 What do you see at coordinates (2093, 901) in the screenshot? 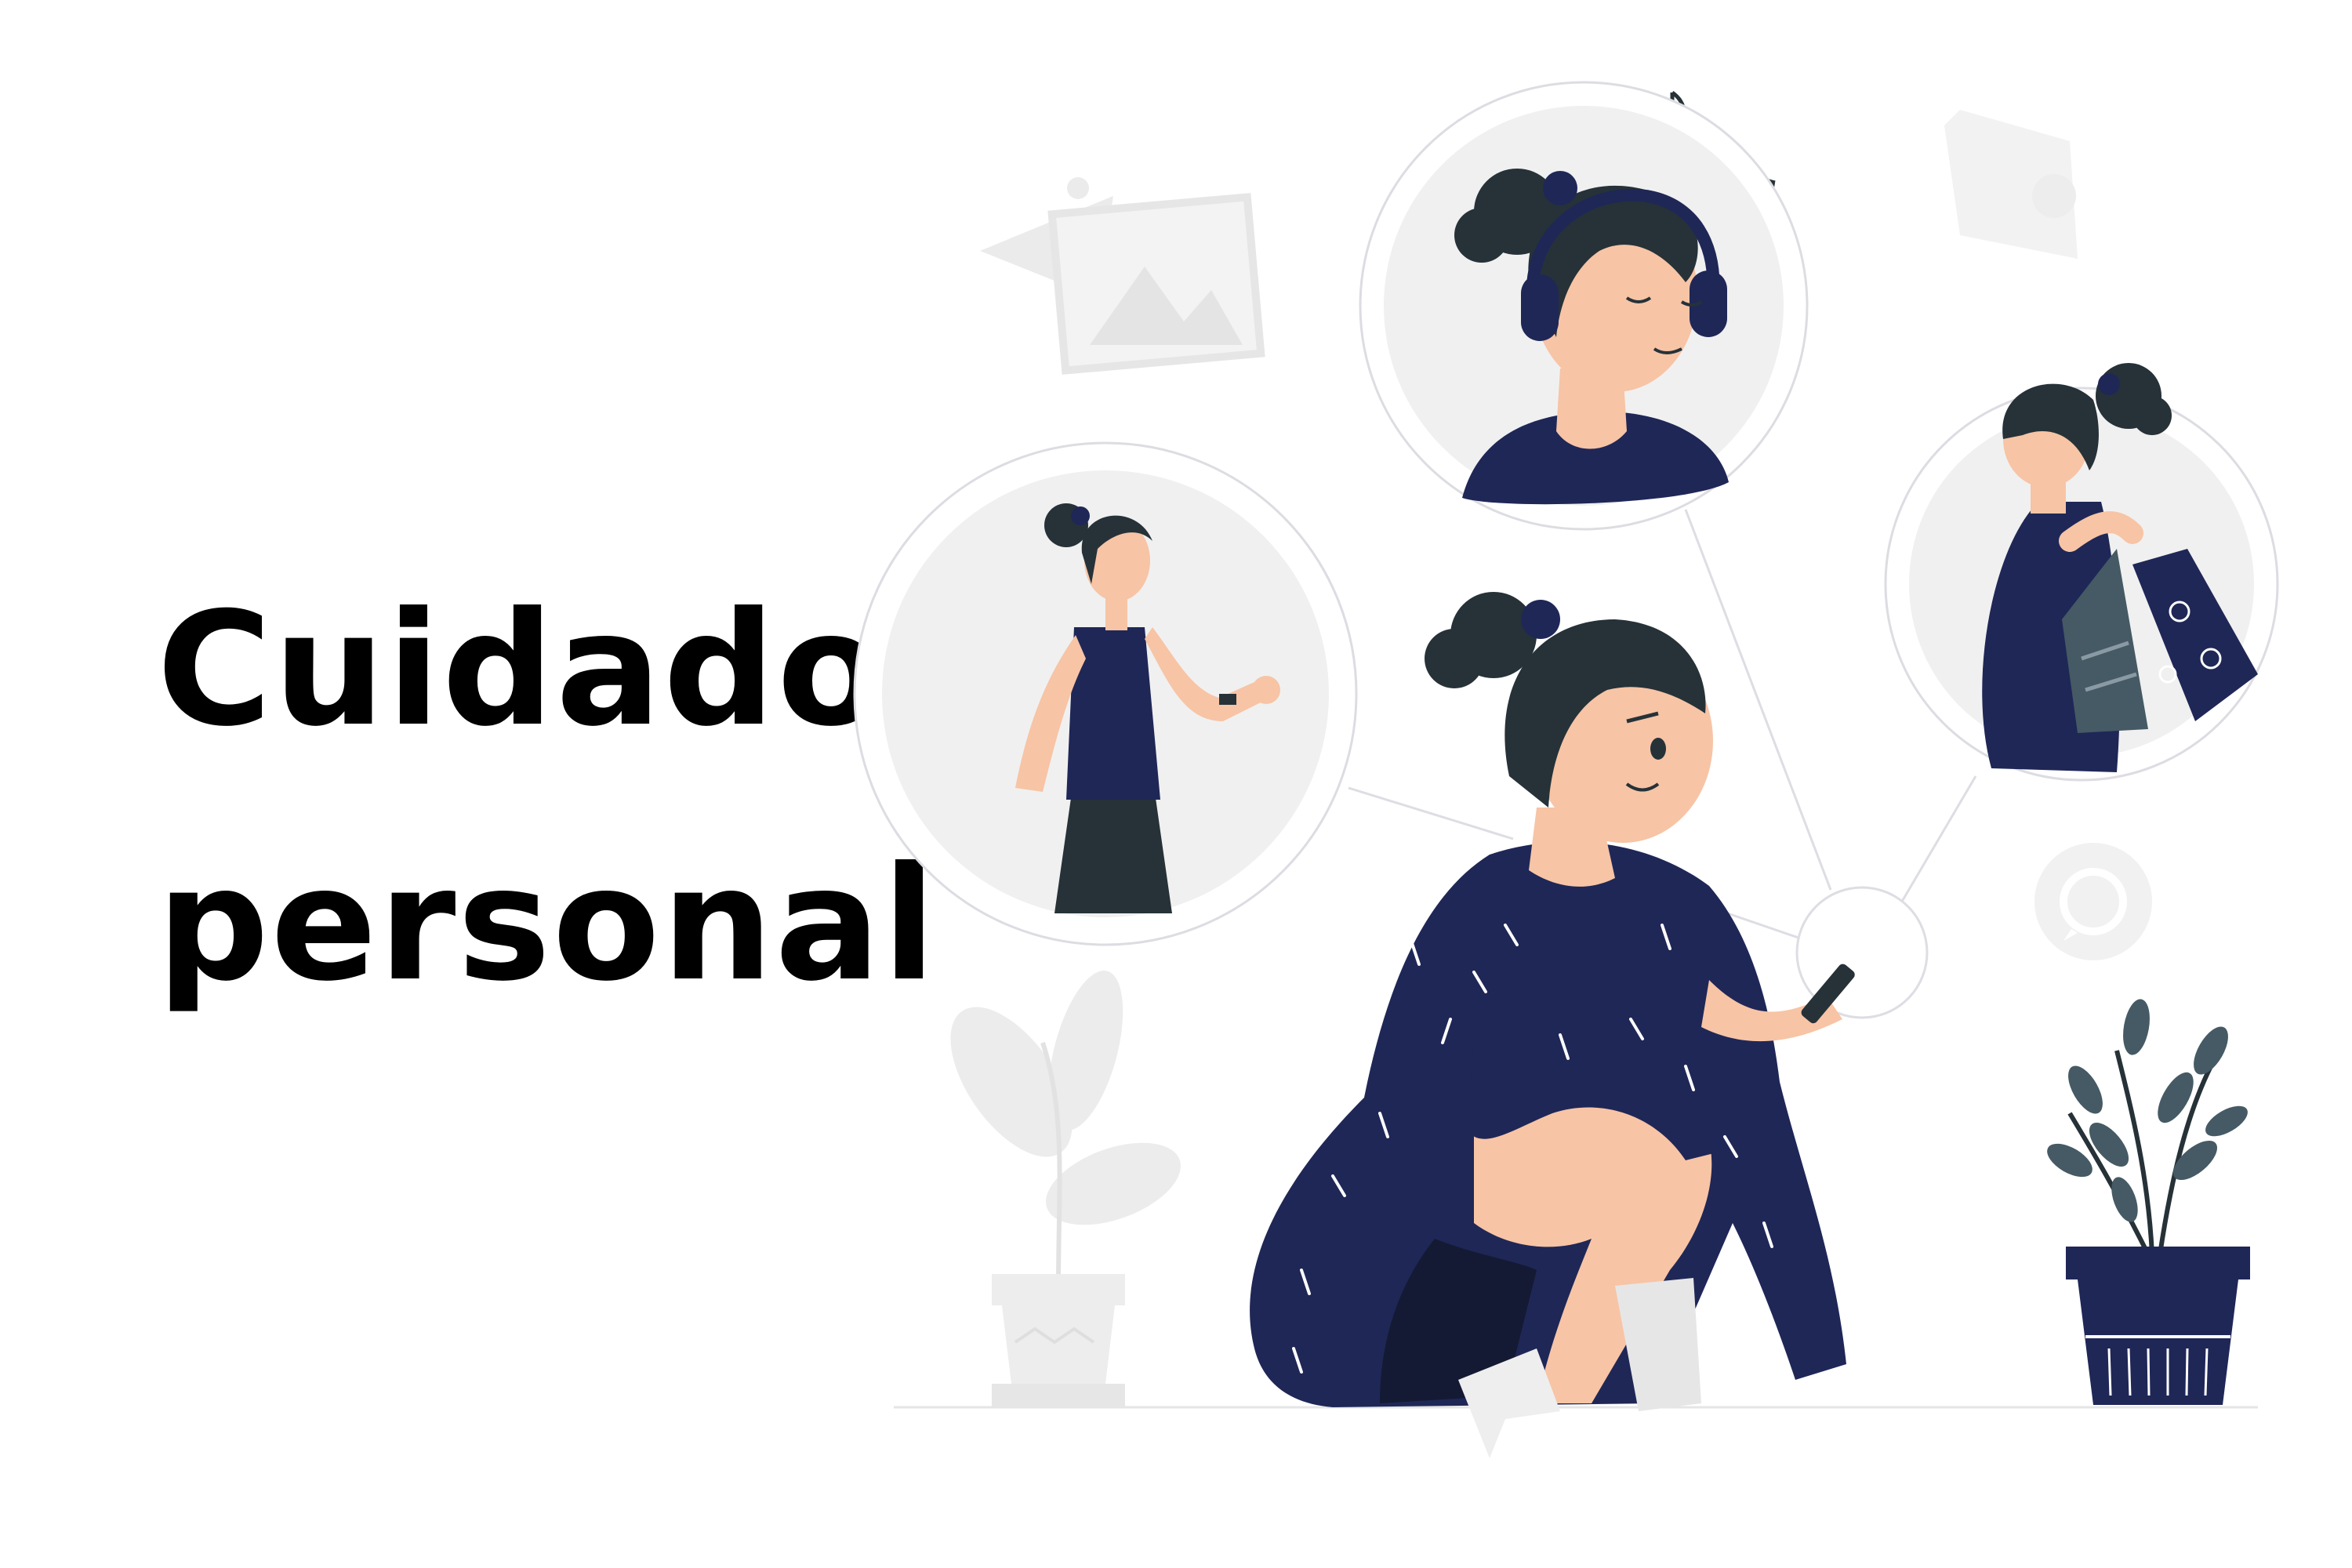
I see `whatsapp-icon` at bounding box center [2093, 901].